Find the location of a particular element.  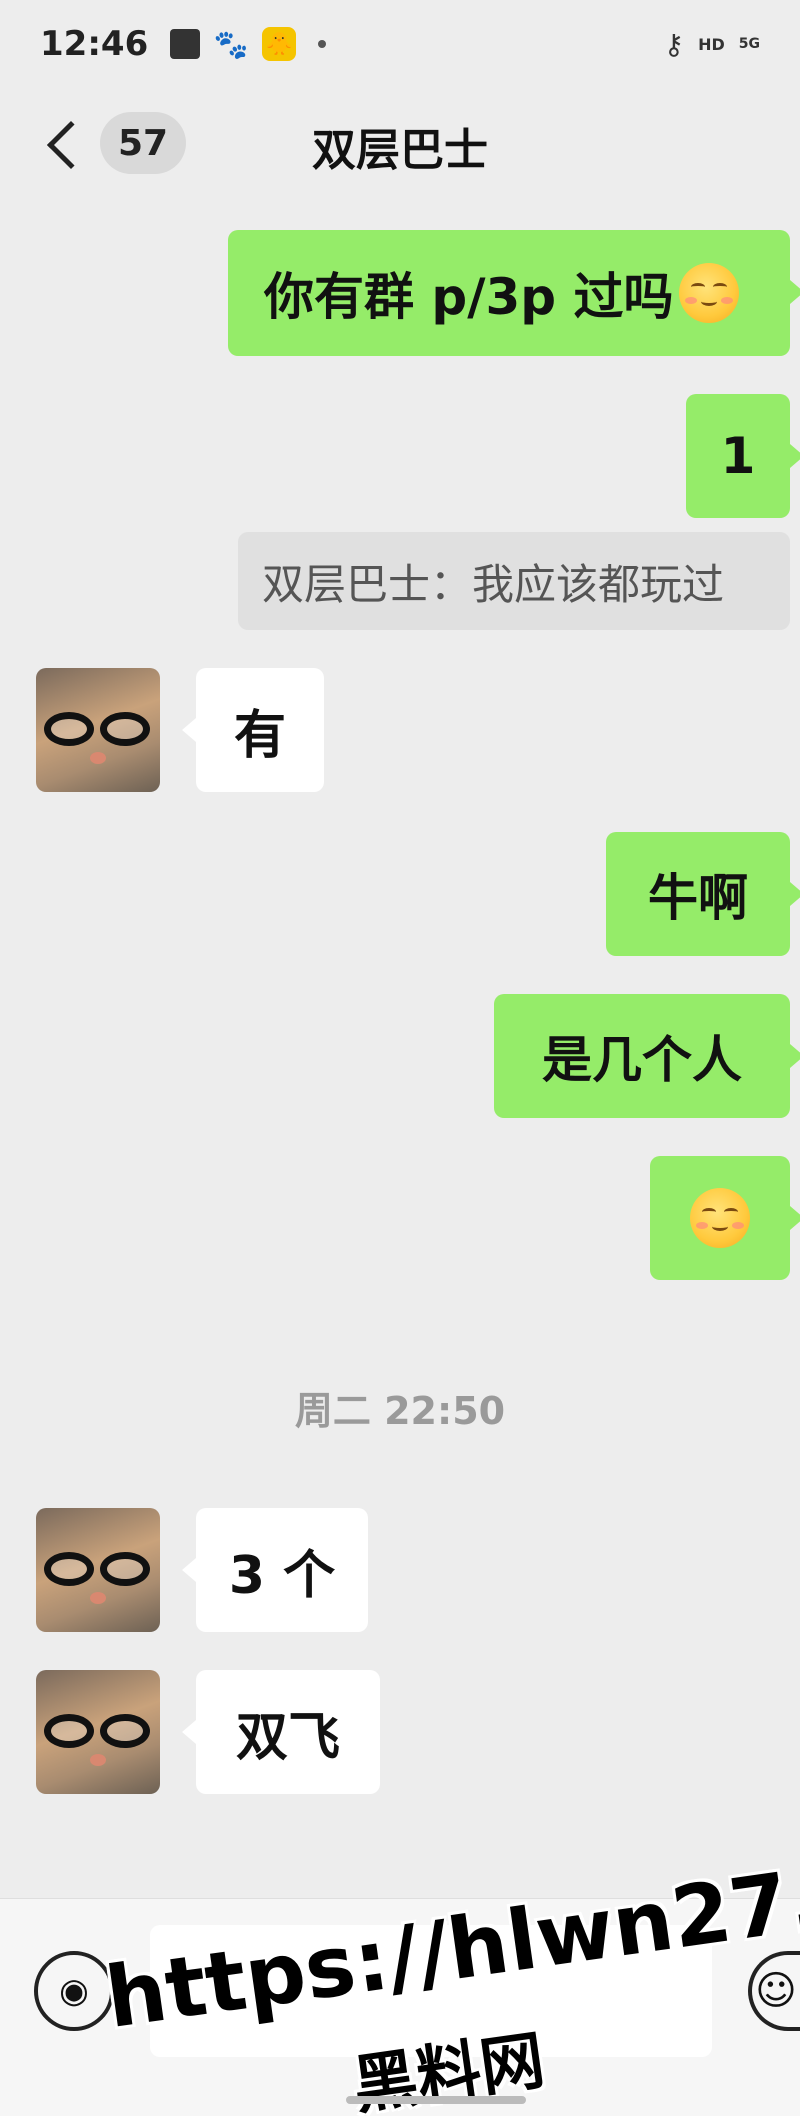

message-text: 有 is located at coordinates (259, 735).